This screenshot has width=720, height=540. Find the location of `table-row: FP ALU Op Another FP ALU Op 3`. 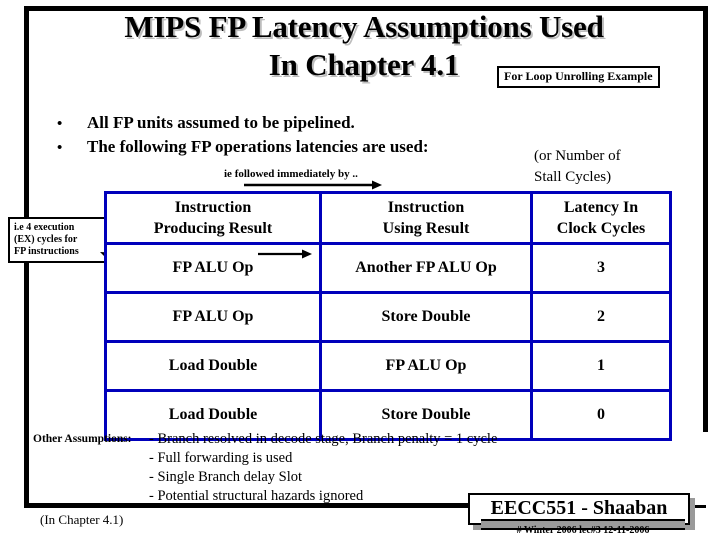

table-row: FP ALU Op Another FP ALU Op 3 is located at coordinates (388, 268).